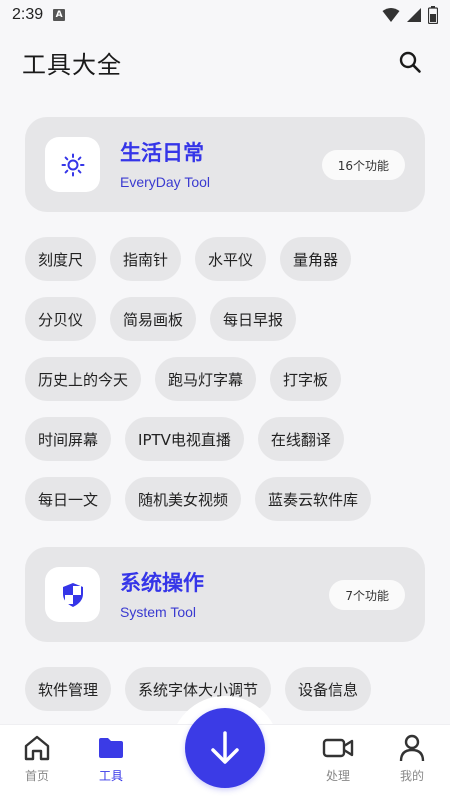 The width and height of the screenshot is (450, 800). Describe the element at coordinates (37, 748) in the screenshot. I see `home-icon` at that location.